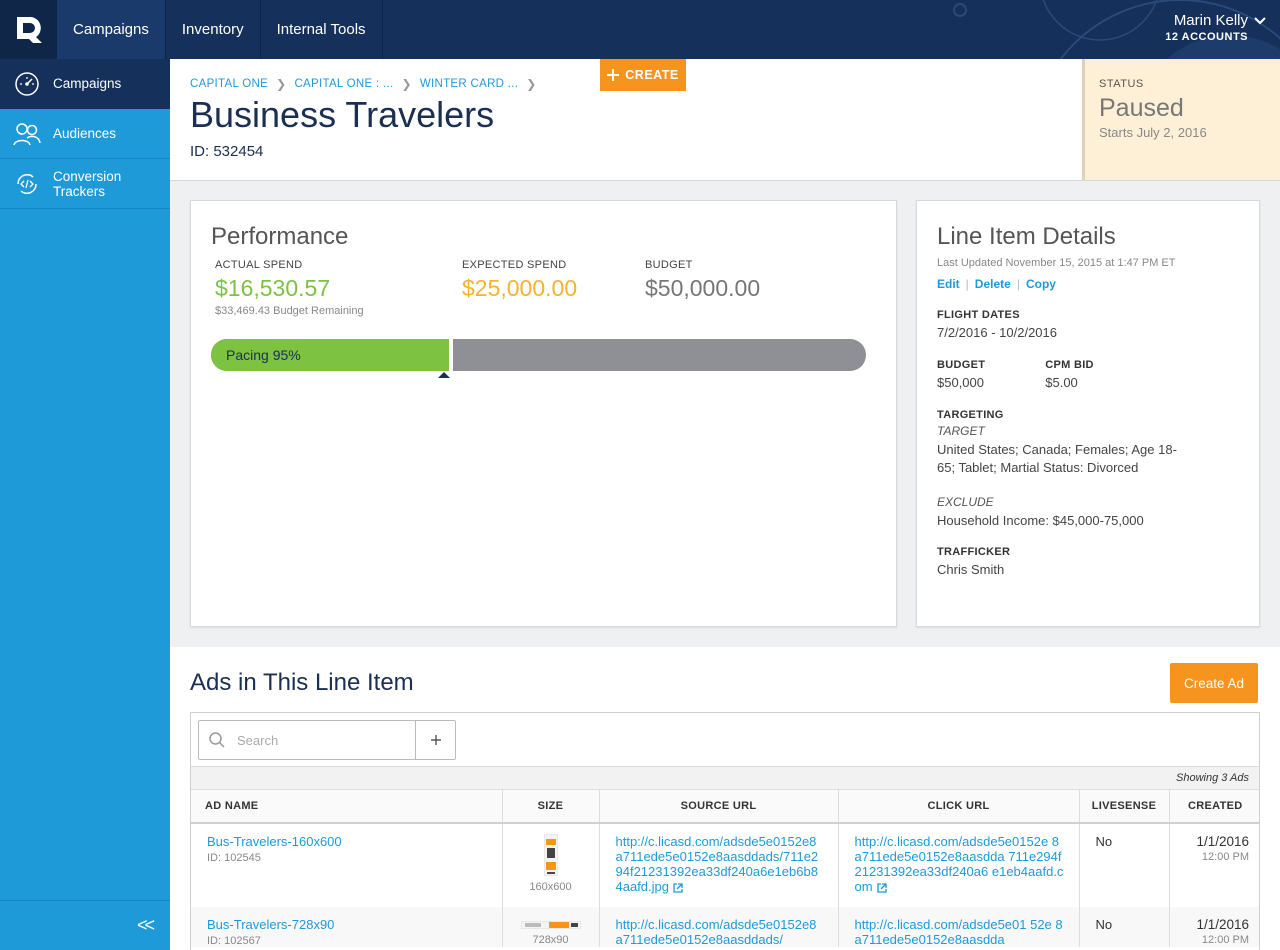 The height and width of the screenshot is (950, 1280). Describe the element at coordinates (87, 83) in the screenshot. I see `sidebar-item-label: Campaigns` at that location.